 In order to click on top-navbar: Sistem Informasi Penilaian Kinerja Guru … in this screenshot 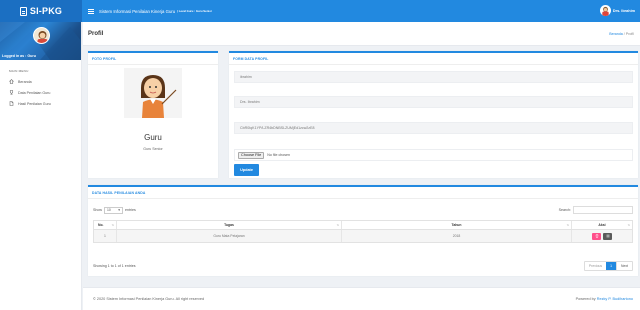, I will do `click(361, 11)`.